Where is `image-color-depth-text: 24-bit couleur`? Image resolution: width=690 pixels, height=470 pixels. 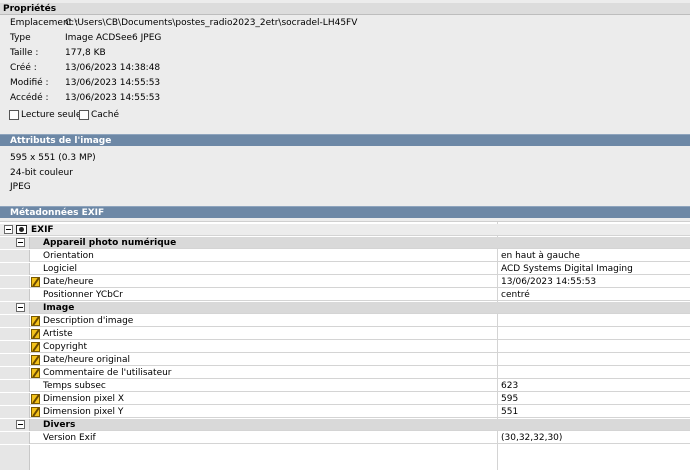
image-color-depth-text: 24-bit couleur is located at coordinates (41, 173).